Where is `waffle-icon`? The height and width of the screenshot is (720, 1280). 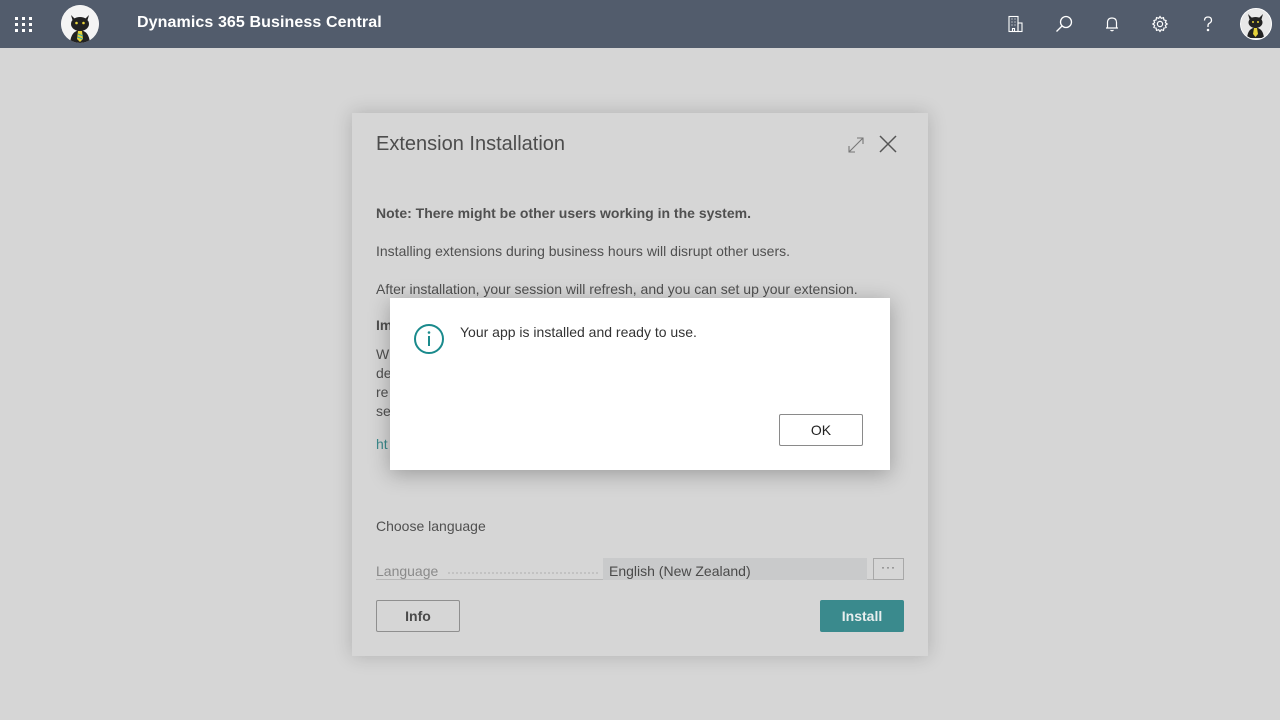
waffle-icon is located at coordinates (24, 24).